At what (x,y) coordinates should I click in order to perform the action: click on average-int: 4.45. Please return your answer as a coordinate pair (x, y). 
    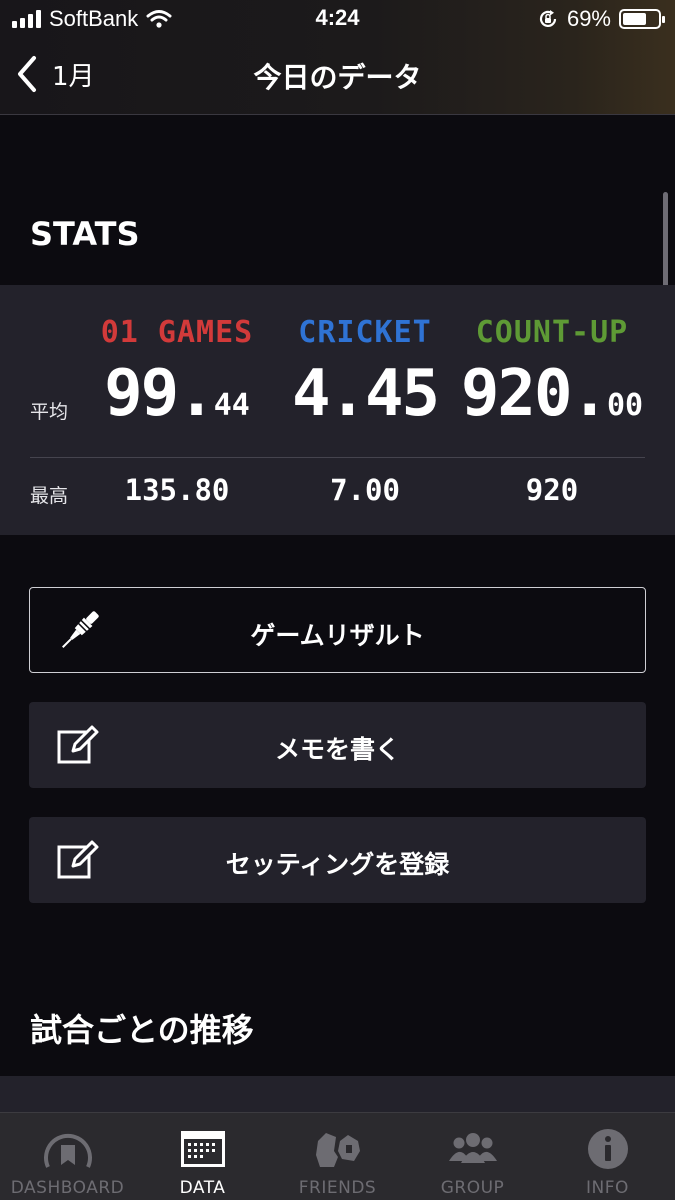
    Looking at the image, I should click on (365, 394).